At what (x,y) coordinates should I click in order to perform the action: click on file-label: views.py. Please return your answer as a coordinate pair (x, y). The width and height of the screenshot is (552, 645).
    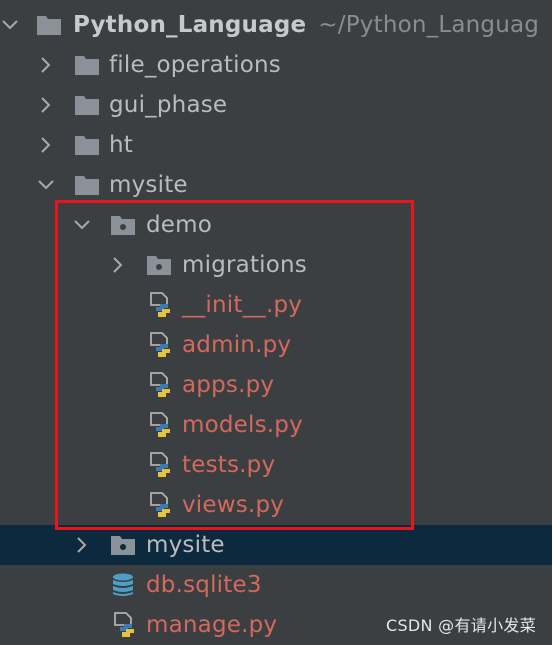
    Looking at the image, I should click on (233, 505).